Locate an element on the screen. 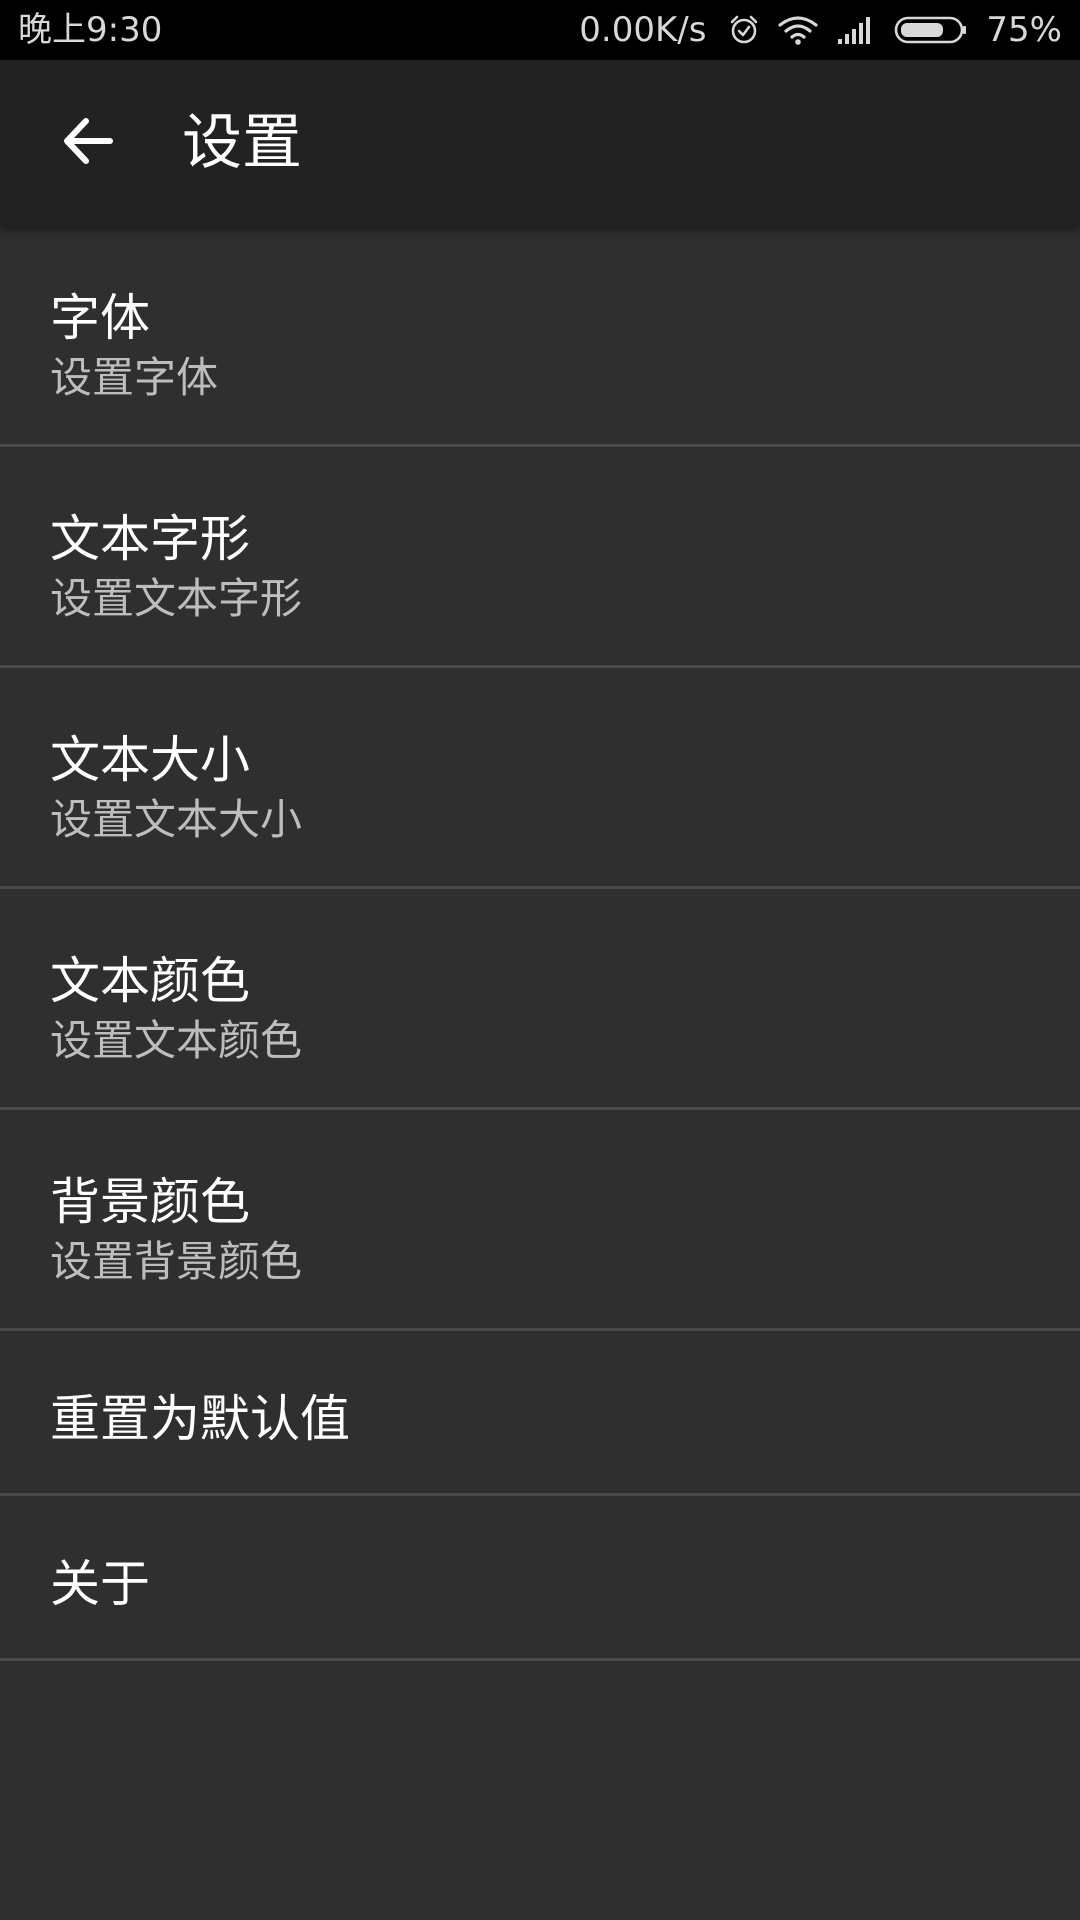 This screenshot has width=1080, height=1920. status-bar: 晚上9:30 0.00K/s 75% is located at coordinates (540, 30).